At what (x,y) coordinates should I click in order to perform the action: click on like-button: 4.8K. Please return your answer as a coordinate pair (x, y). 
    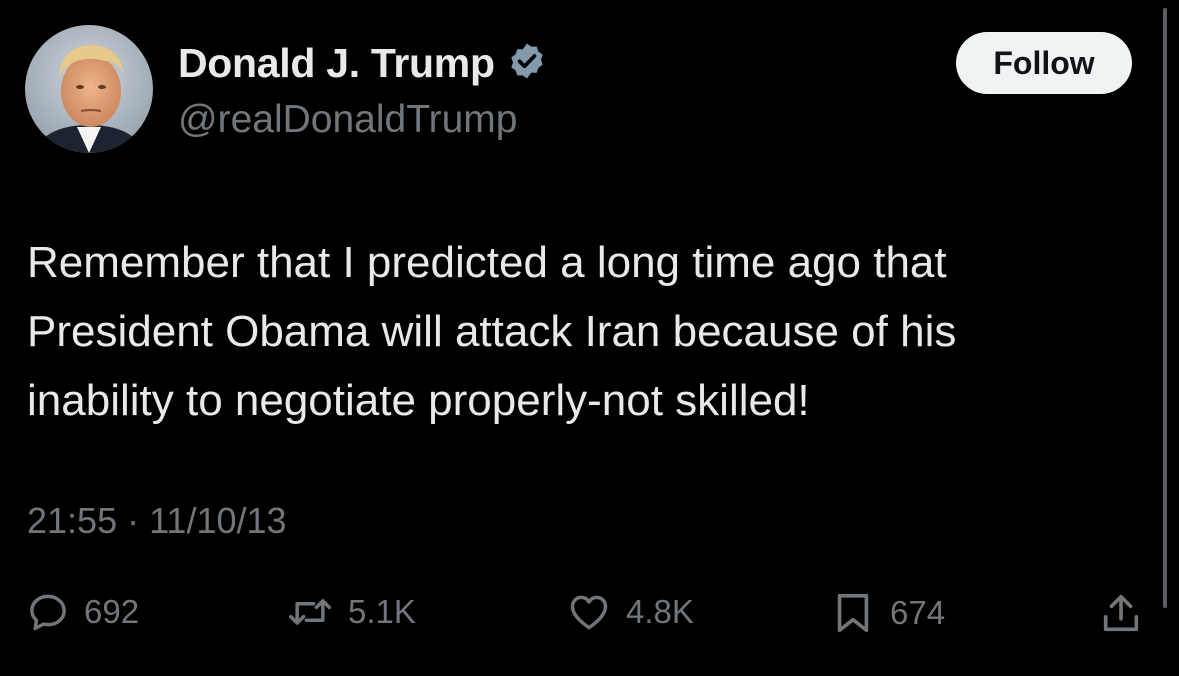
    Looking at the image, I should click on (630, 612).